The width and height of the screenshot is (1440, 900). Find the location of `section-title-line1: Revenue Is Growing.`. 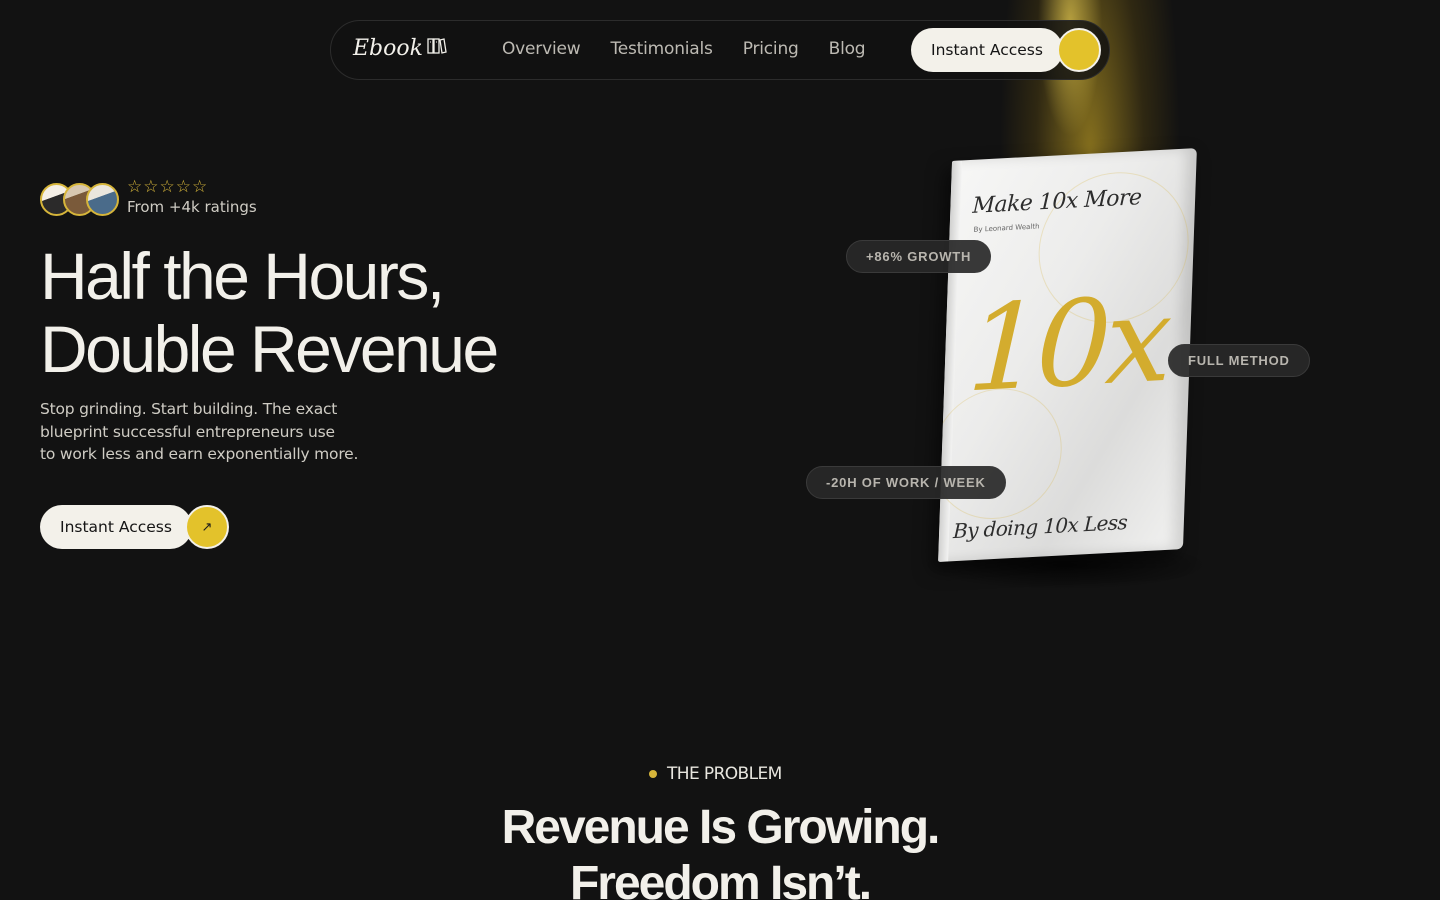

section-title-line1: Revenue Is Growing. is located at coordinates (721, 827).